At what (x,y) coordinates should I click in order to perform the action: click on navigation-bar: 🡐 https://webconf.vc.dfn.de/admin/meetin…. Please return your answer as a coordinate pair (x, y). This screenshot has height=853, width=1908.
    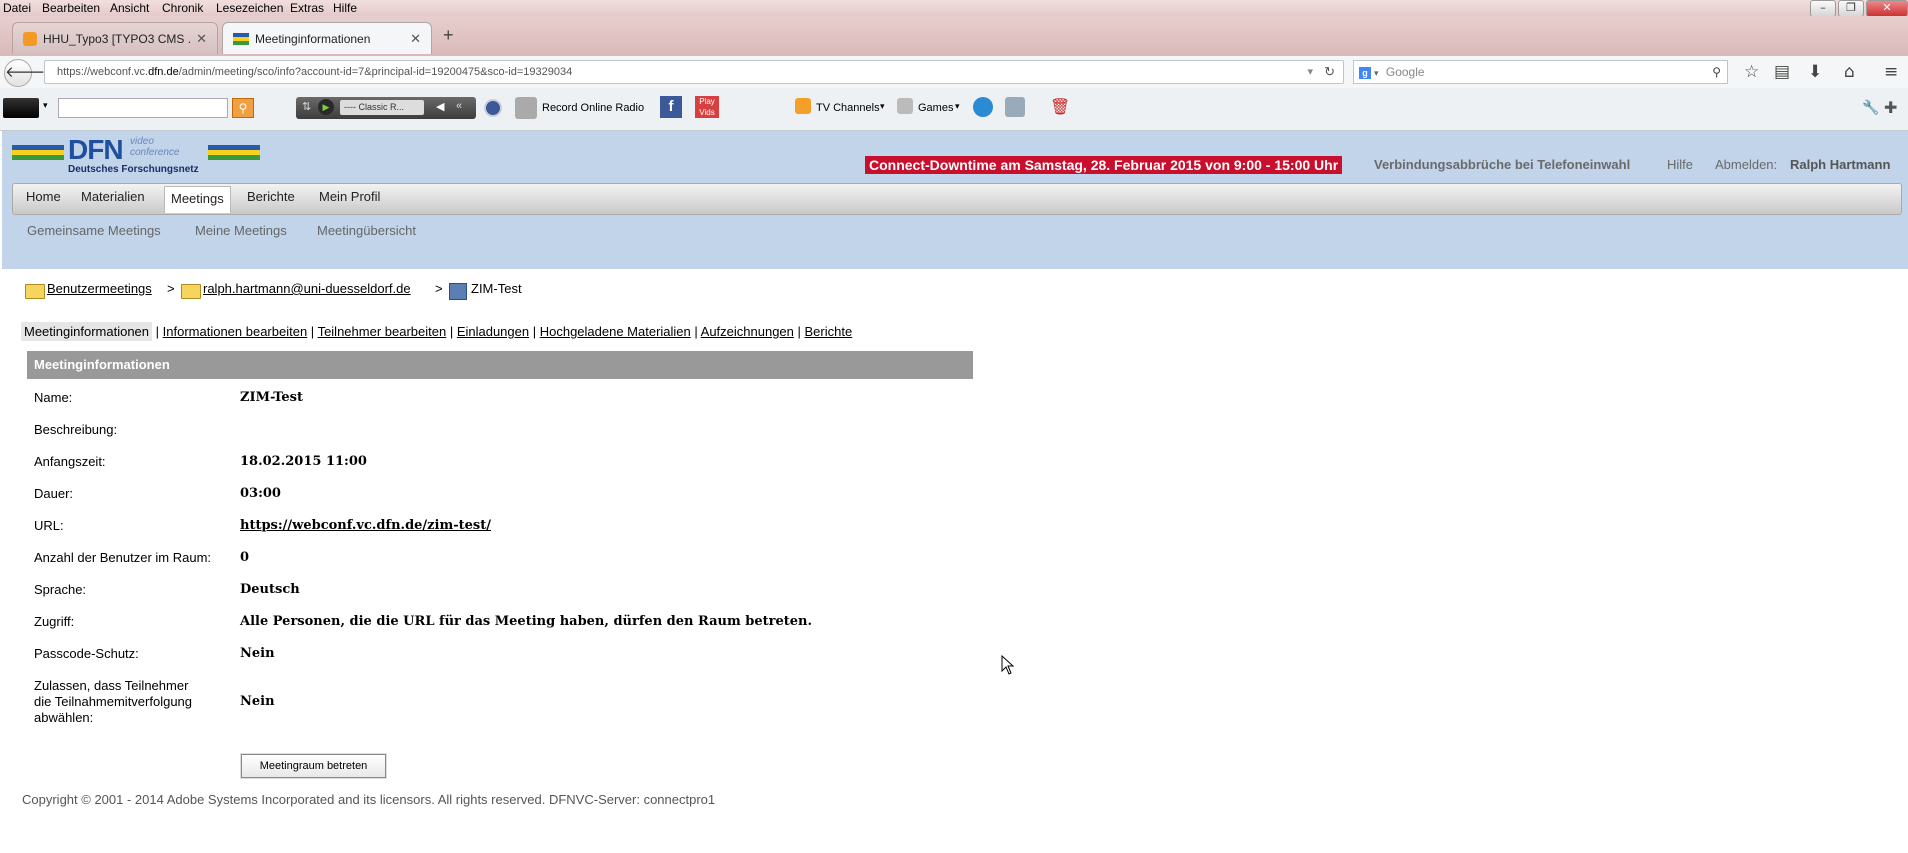
    Looking at the image, I should click on (954, 72).